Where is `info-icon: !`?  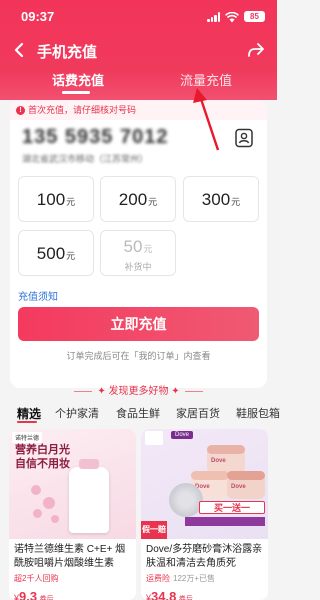
info-icon: ! is located at coordinates (20, 111).